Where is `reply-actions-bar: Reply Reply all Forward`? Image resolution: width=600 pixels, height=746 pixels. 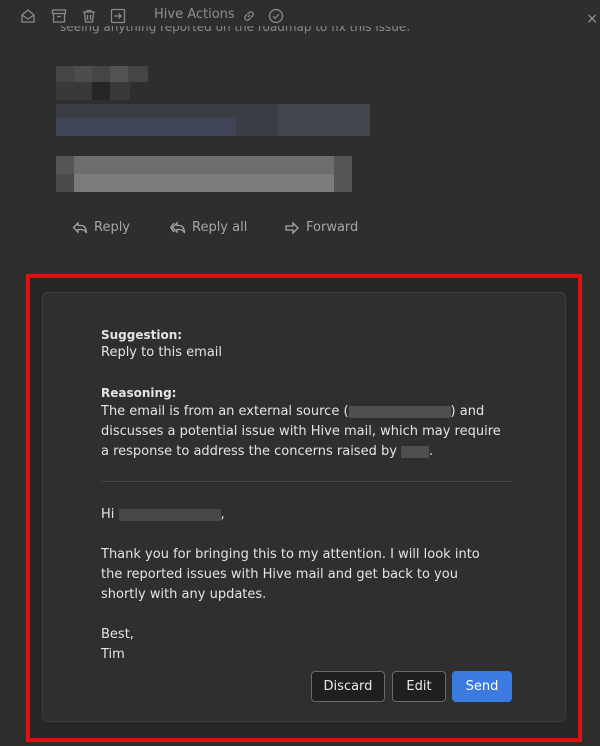
reply-actions-bar: Reply Reply all Forward is located at coordinates (300, 230).